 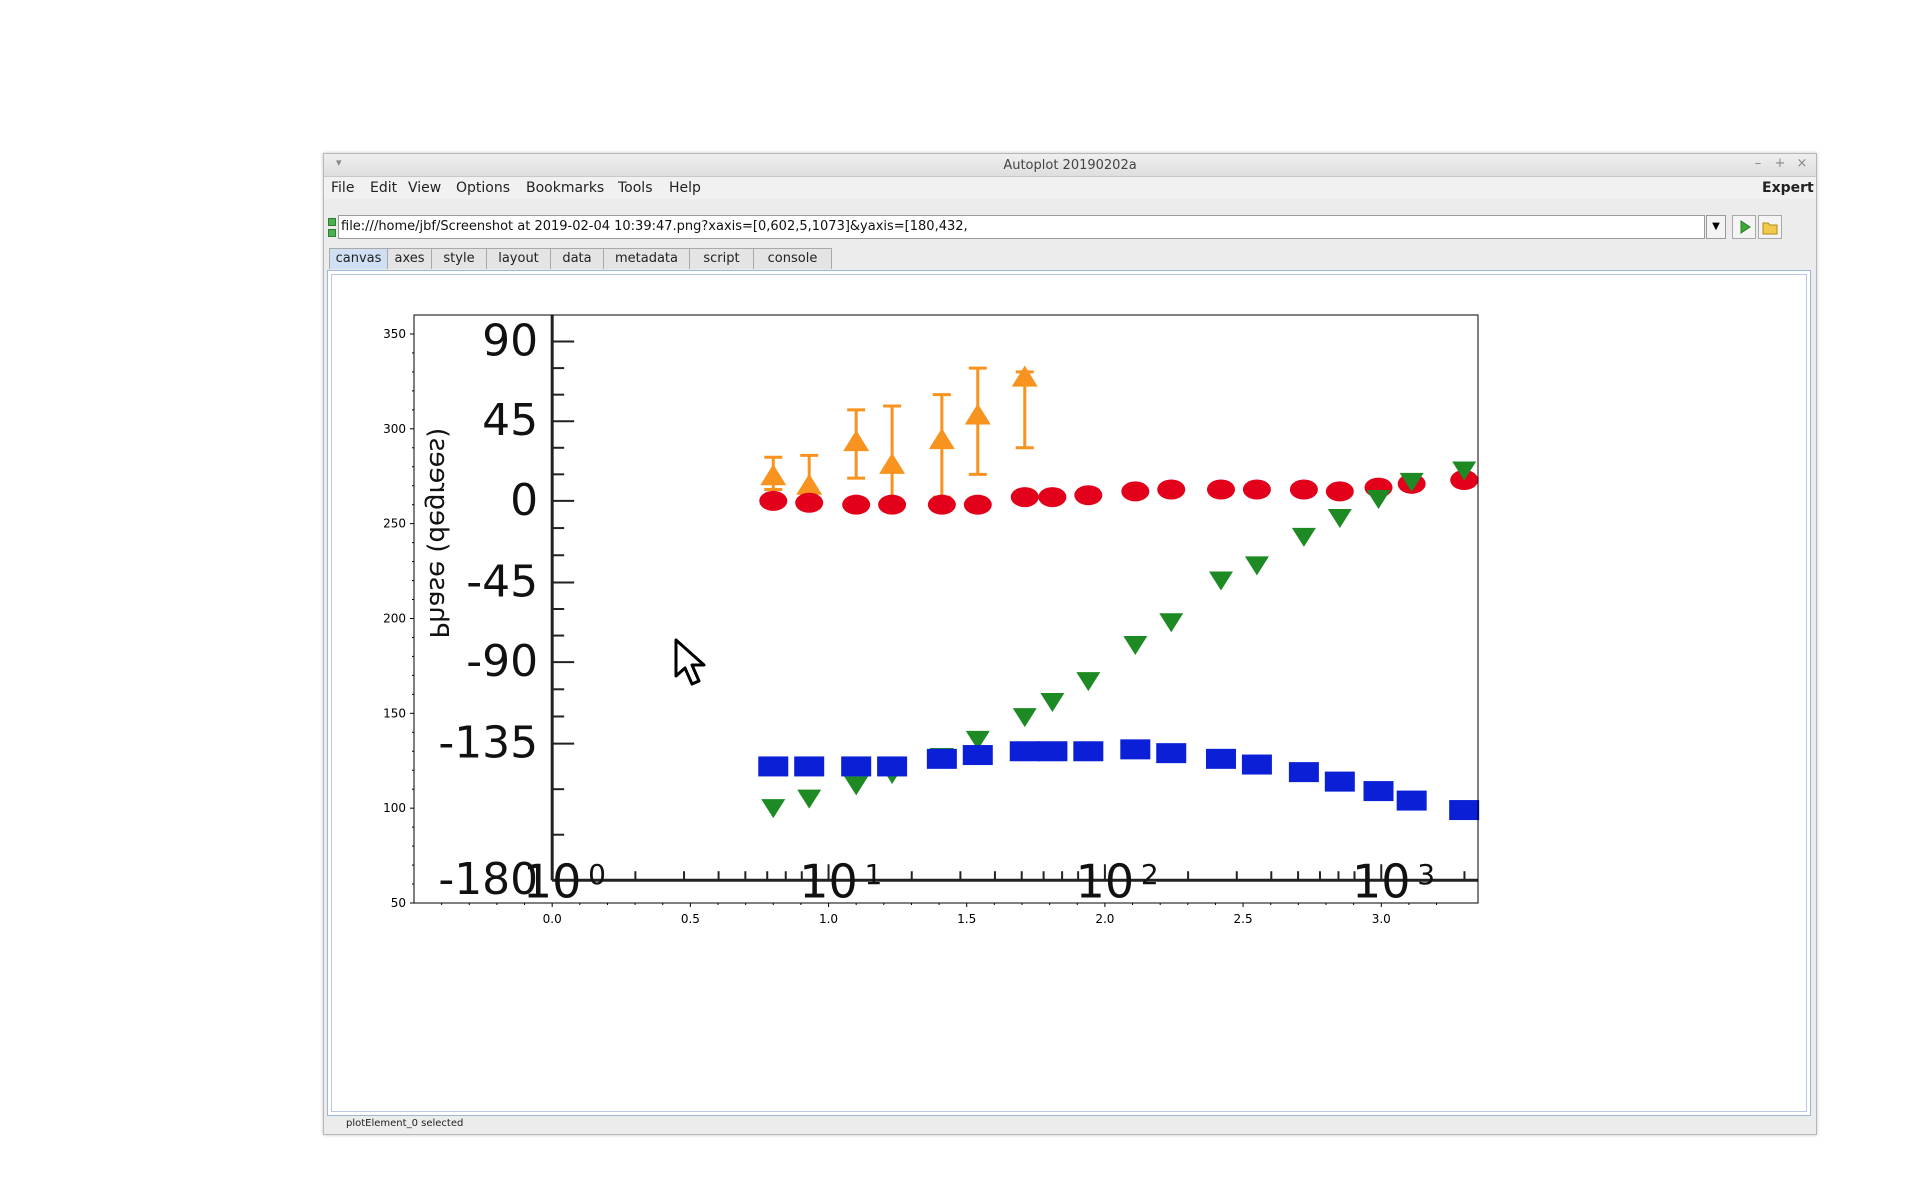 I want to click on x-tick-label: 1.5, so click(x=966, y=919).